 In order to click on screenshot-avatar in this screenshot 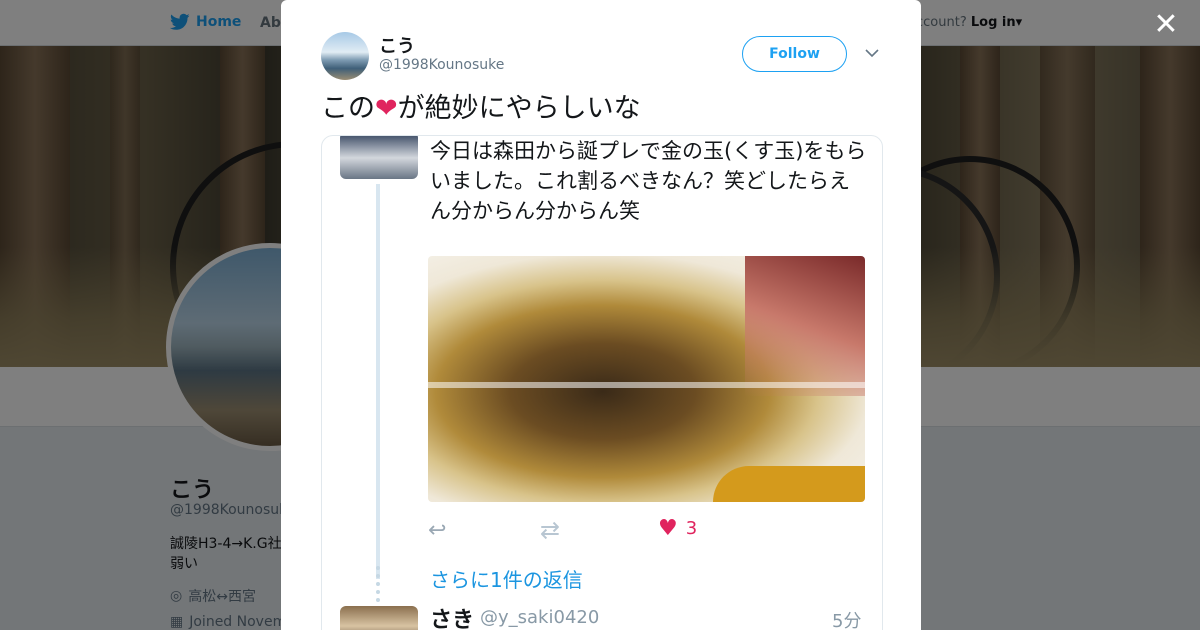, I will do `click(379, 157)`.